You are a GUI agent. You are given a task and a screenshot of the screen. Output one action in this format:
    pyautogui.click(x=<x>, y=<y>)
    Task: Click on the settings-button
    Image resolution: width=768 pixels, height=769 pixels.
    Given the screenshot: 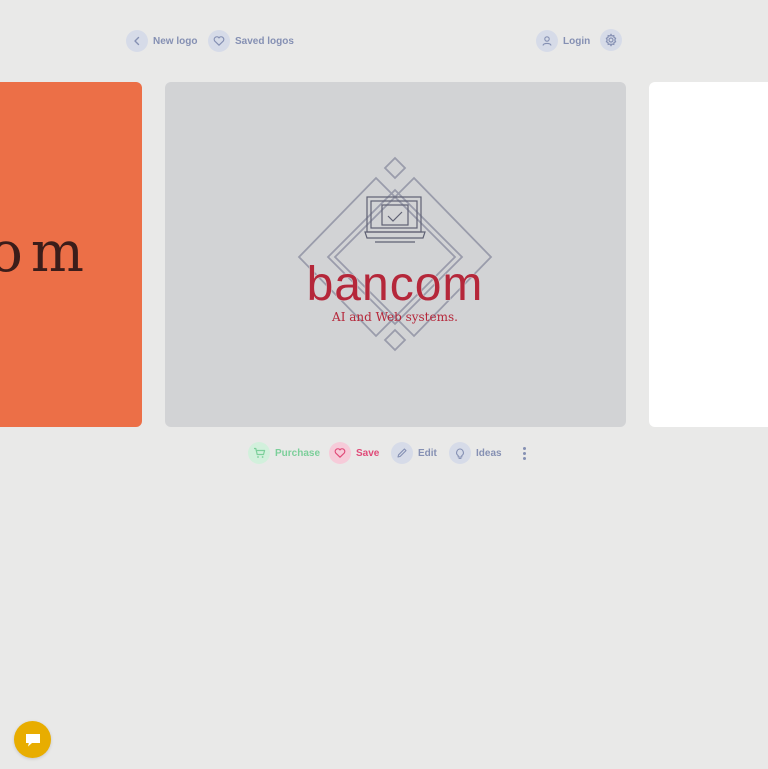 What is the action you would take?
    pyautogui.click(x=611, y=40)
    